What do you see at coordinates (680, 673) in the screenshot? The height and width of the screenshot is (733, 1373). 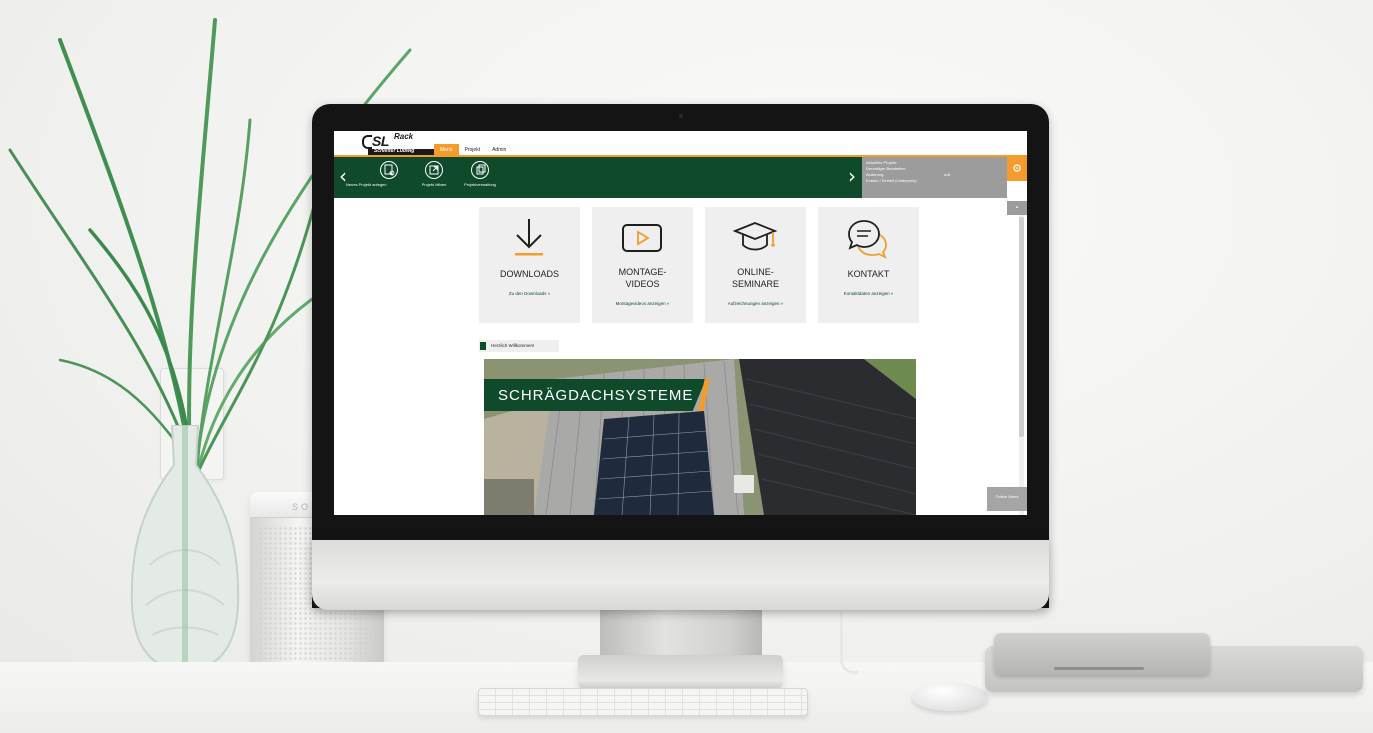 I see `monitor-stand-foot` at bounding box center [680, 673].